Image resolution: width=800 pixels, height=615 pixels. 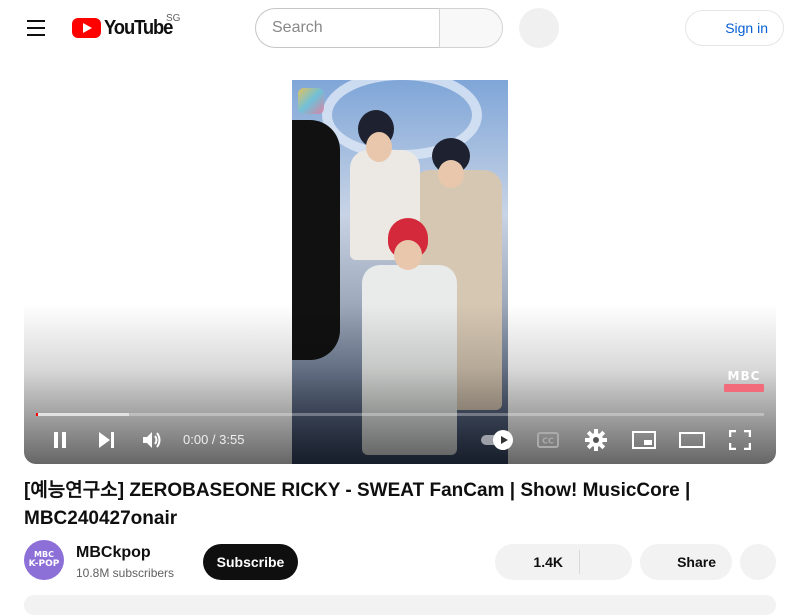 What do you see at coordinates (138, 27) in the screenshot?
I see `logo-text: YouTube` at bounding box center [138, 27].